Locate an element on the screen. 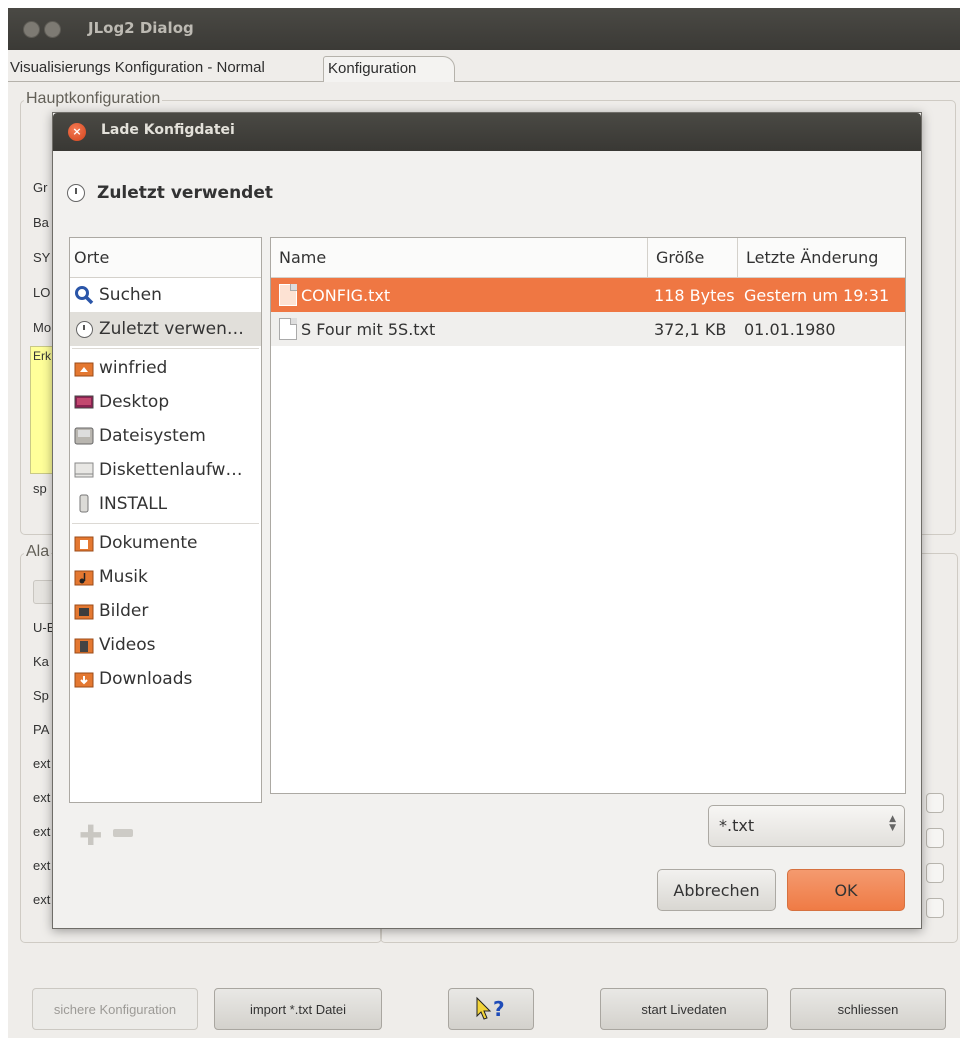 This screenshot has height=1038, width=960. field-label-fragment: PA is located at coordinates (41, 729).